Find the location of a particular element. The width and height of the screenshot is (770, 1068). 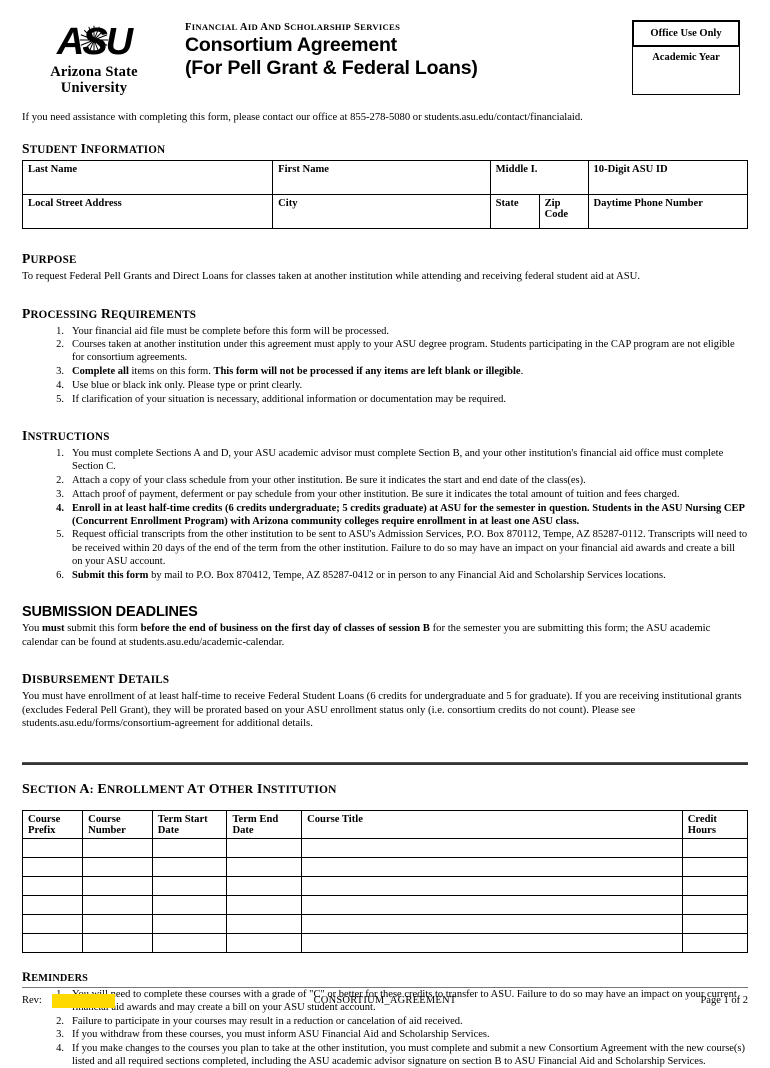

asu-mark-text: ASU is located at coordinates (94, 42).